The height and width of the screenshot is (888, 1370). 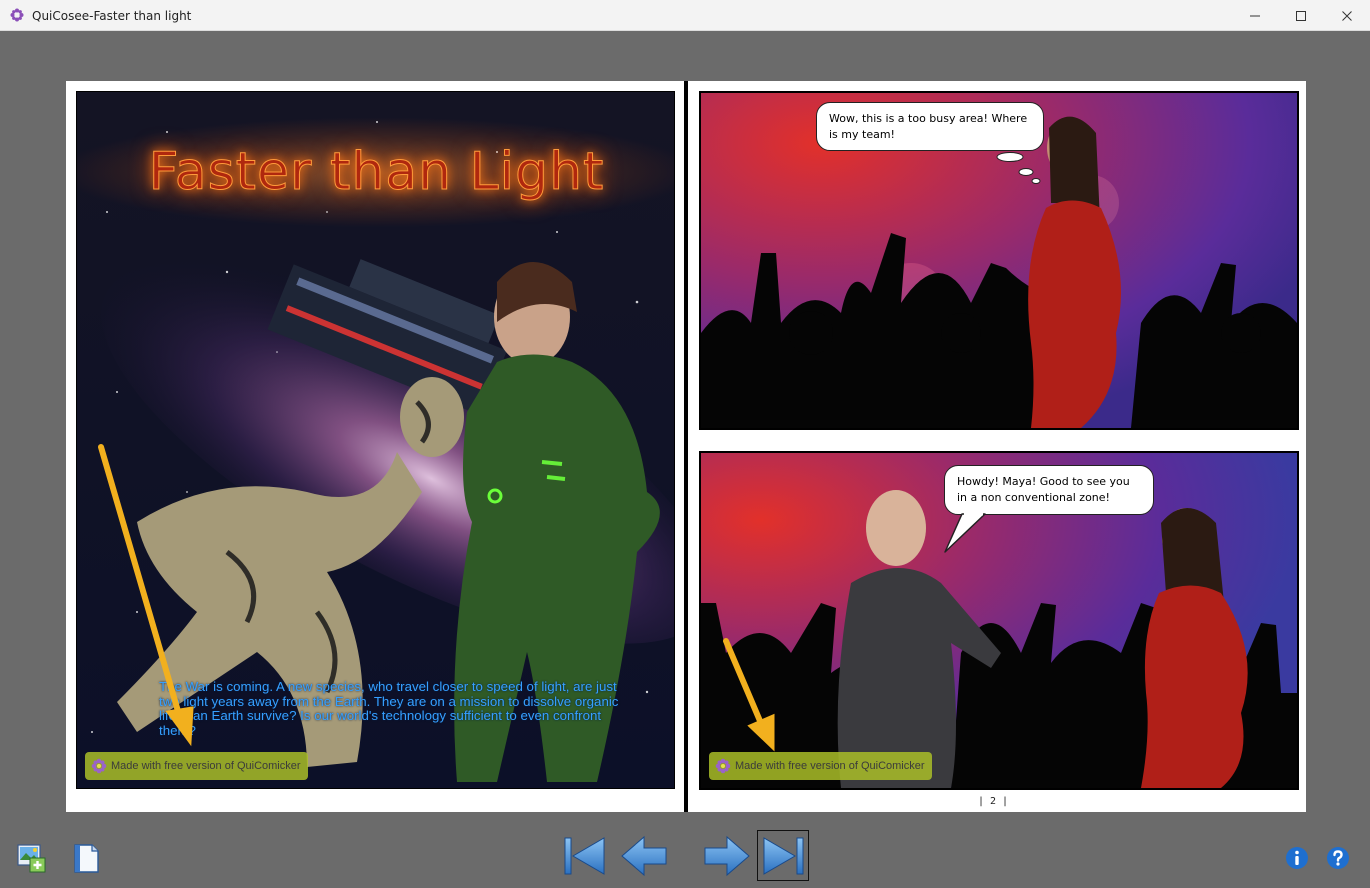 I want to click on maximize-icon, so click(x=1301, y=15).